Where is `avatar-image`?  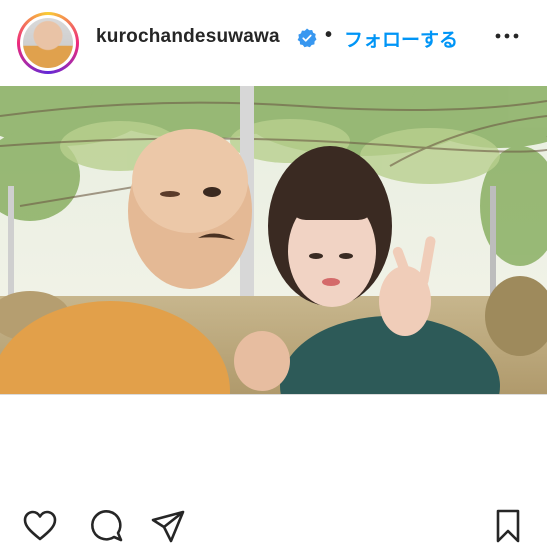
avatar-image is located at coordinates (48, 43).